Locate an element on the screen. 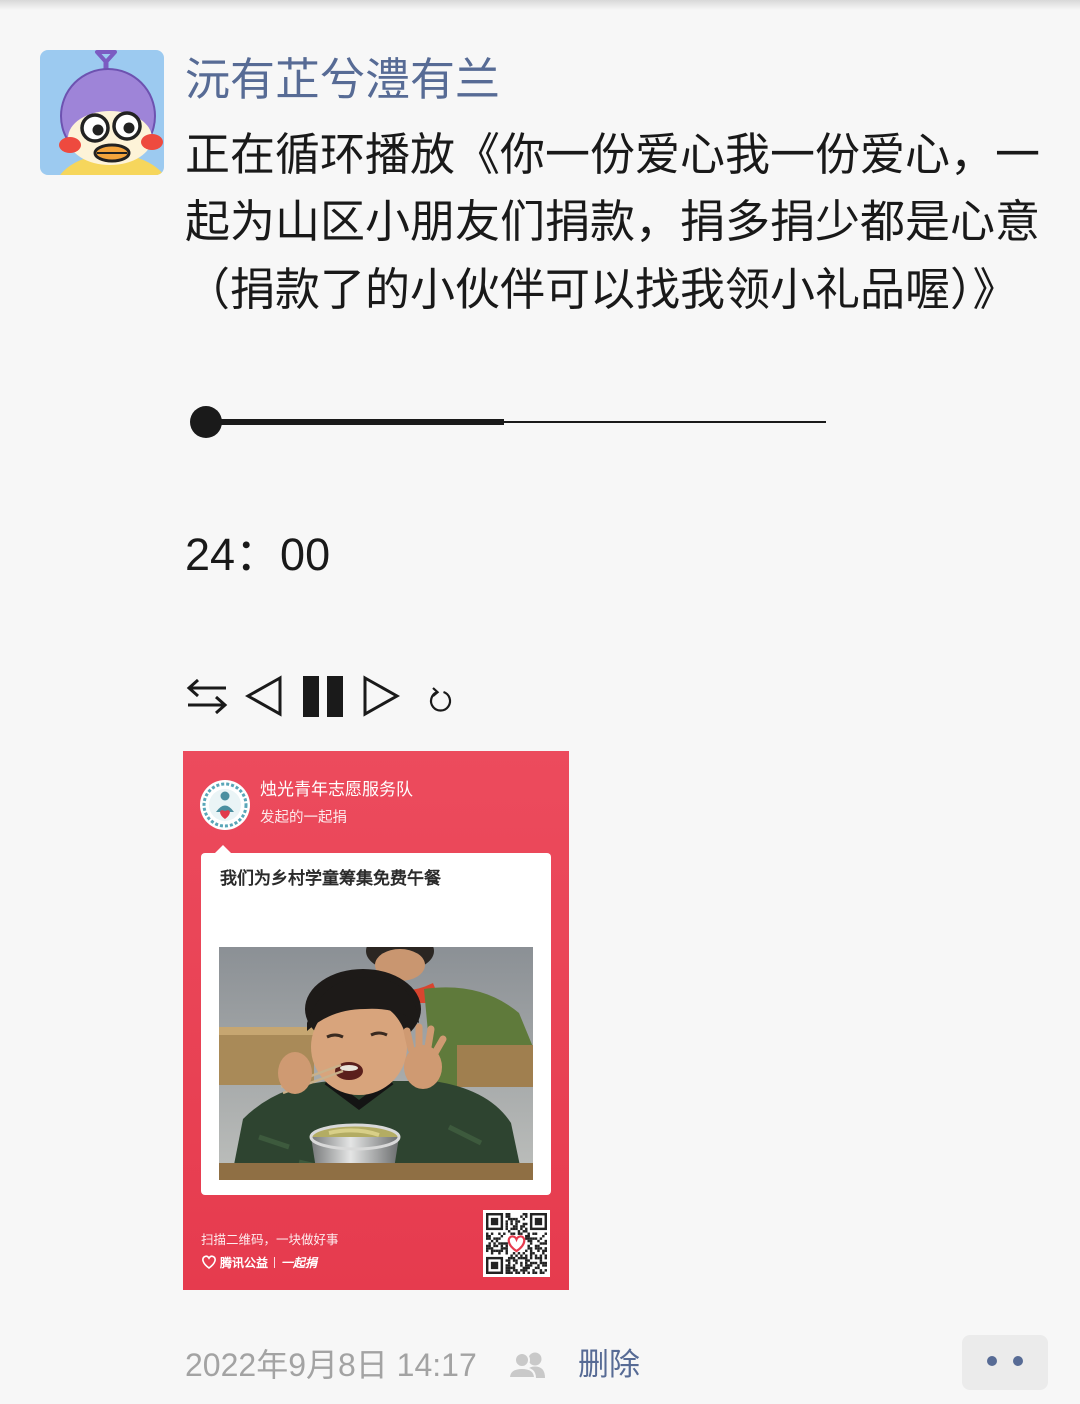 This screenshot has height=1404, width=1080. qr-code is located at coordinates (516, 1243).